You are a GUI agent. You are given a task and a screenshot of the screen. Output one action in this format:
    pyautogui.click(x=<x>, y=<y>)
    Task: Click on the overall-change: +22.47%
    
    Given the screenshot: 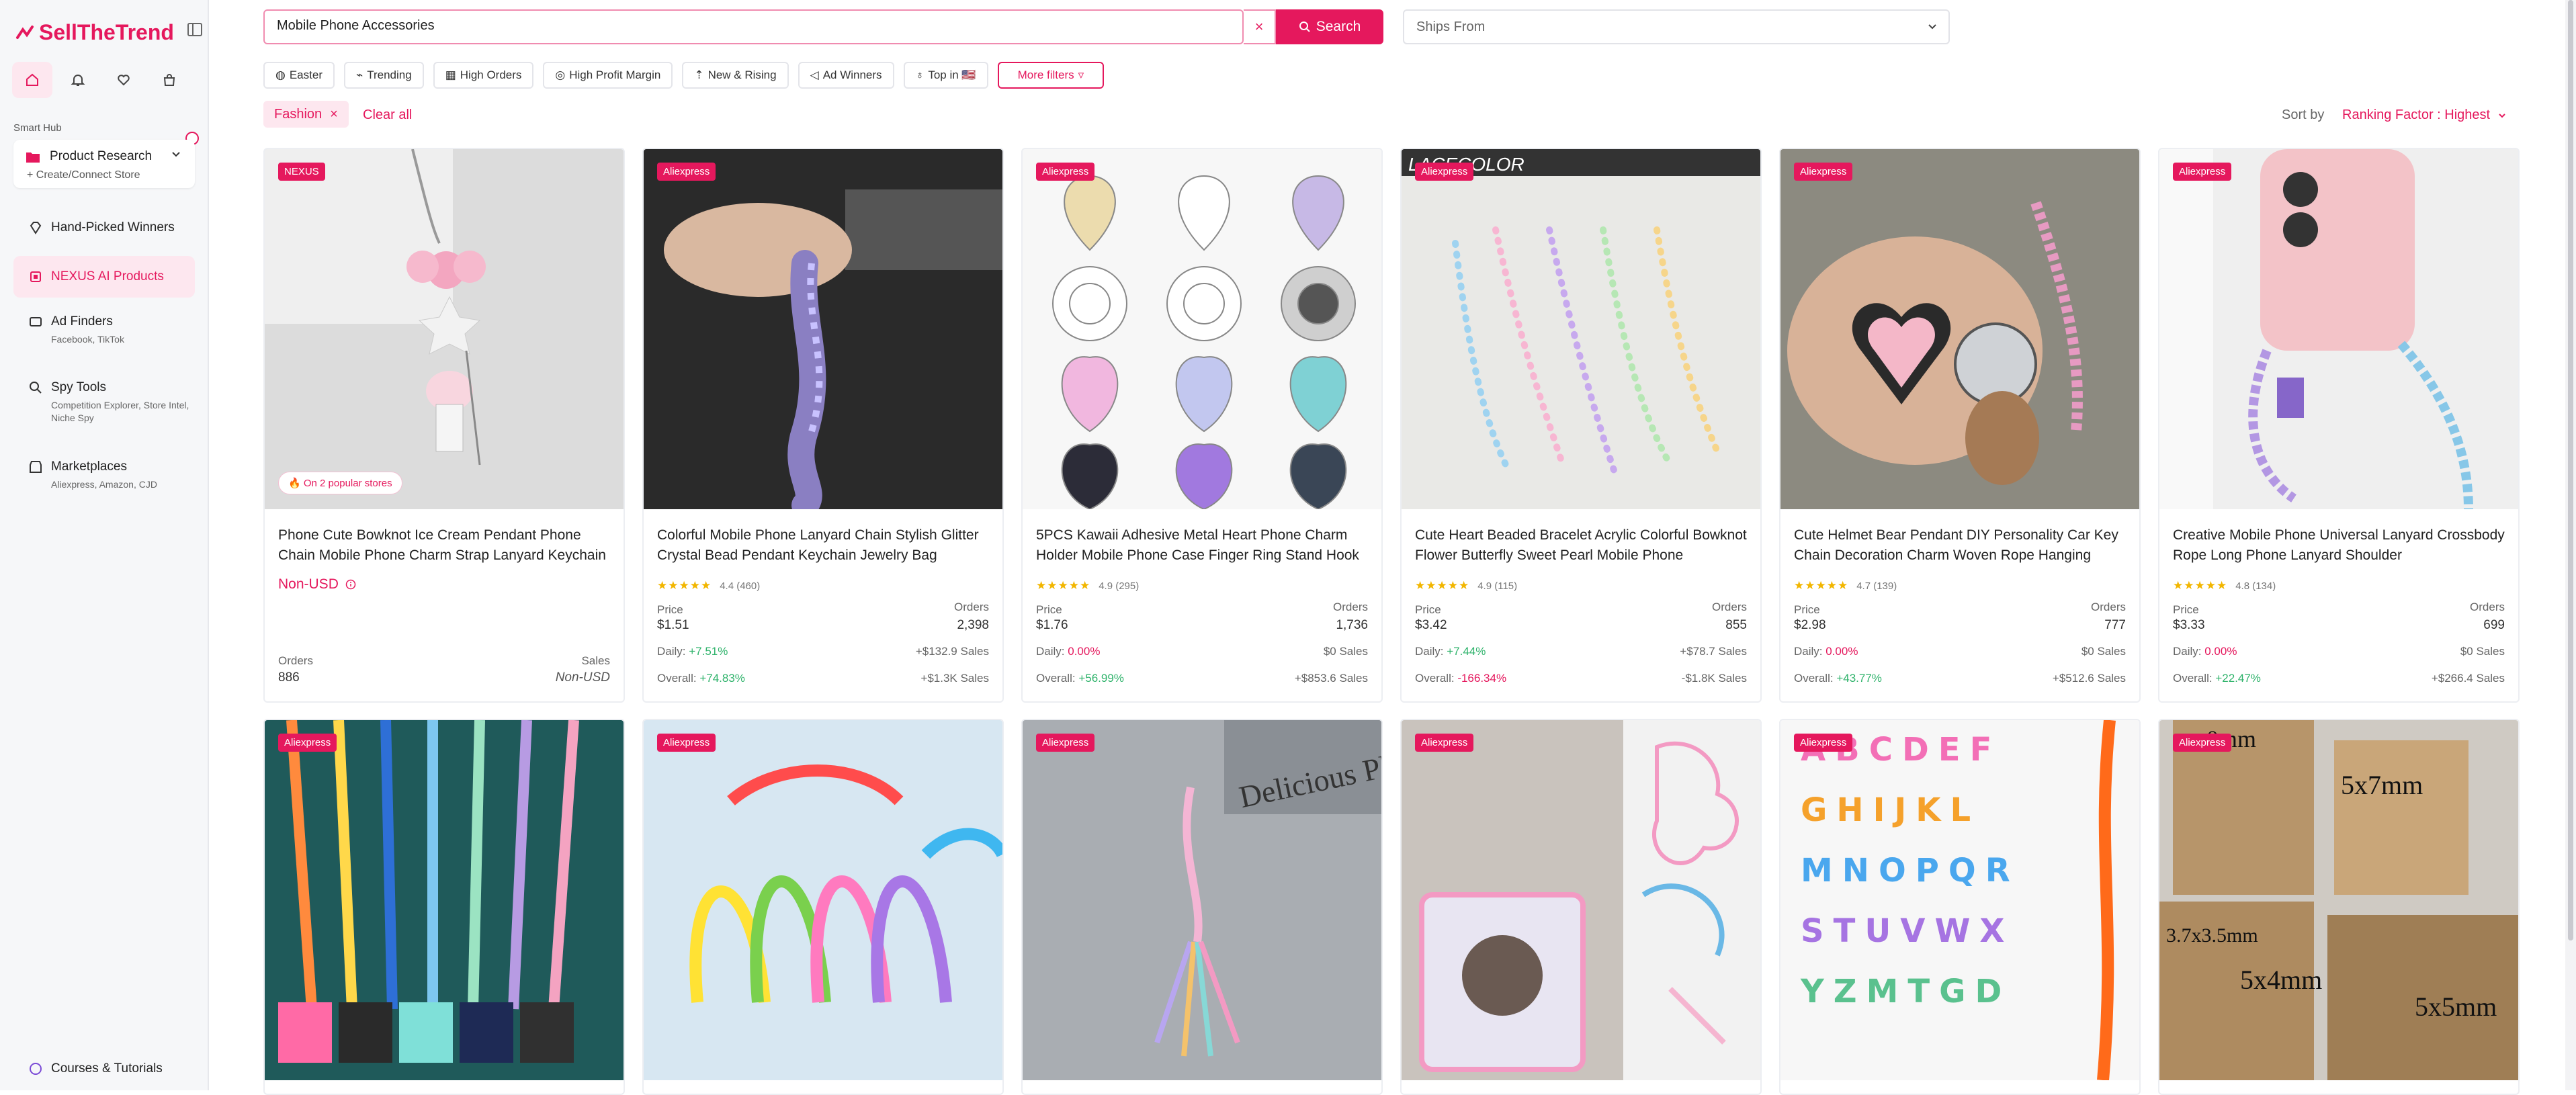 What is the action you would take?
    pyautogui.click(x=2238, y=678)
    